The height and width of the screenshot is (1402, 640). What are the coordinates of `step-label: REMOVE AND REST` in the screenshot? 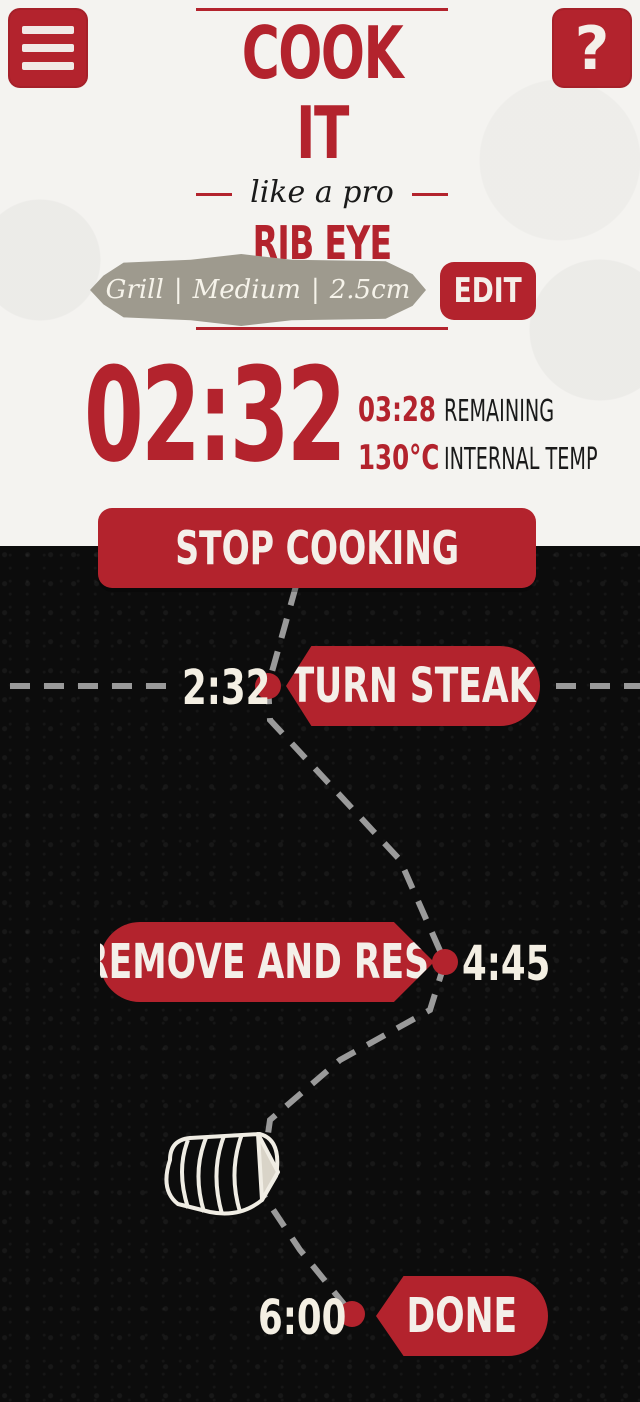 It's located at (267, 962).